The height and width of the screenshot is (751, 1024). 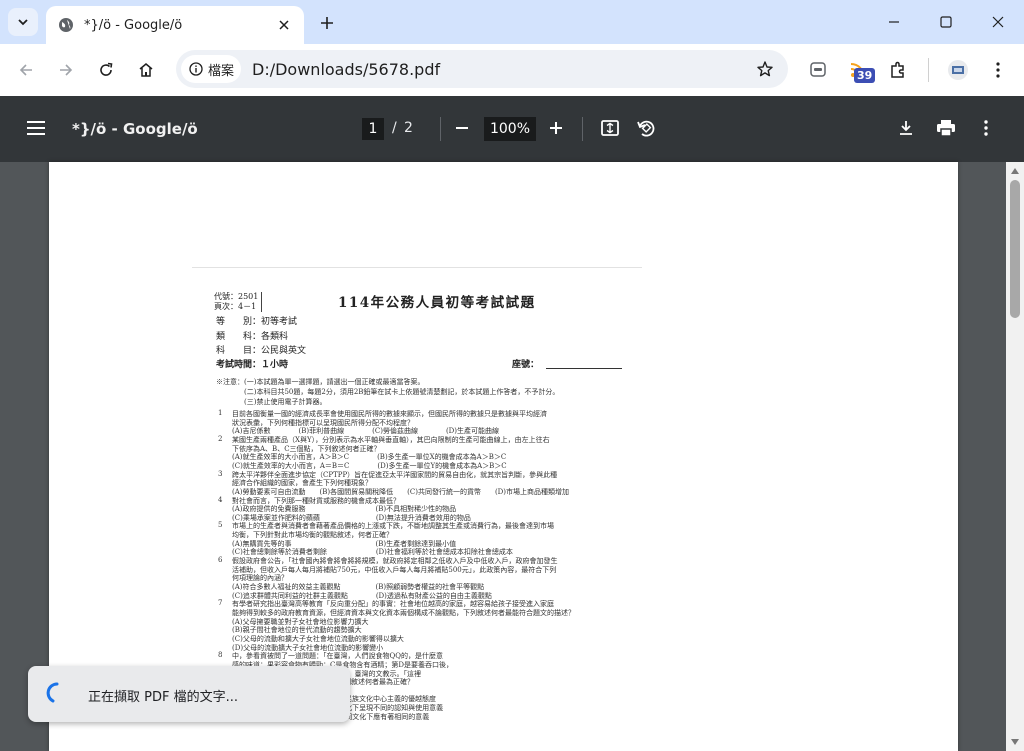 I want to click on question-number: 2, so click(x=220, y=438).